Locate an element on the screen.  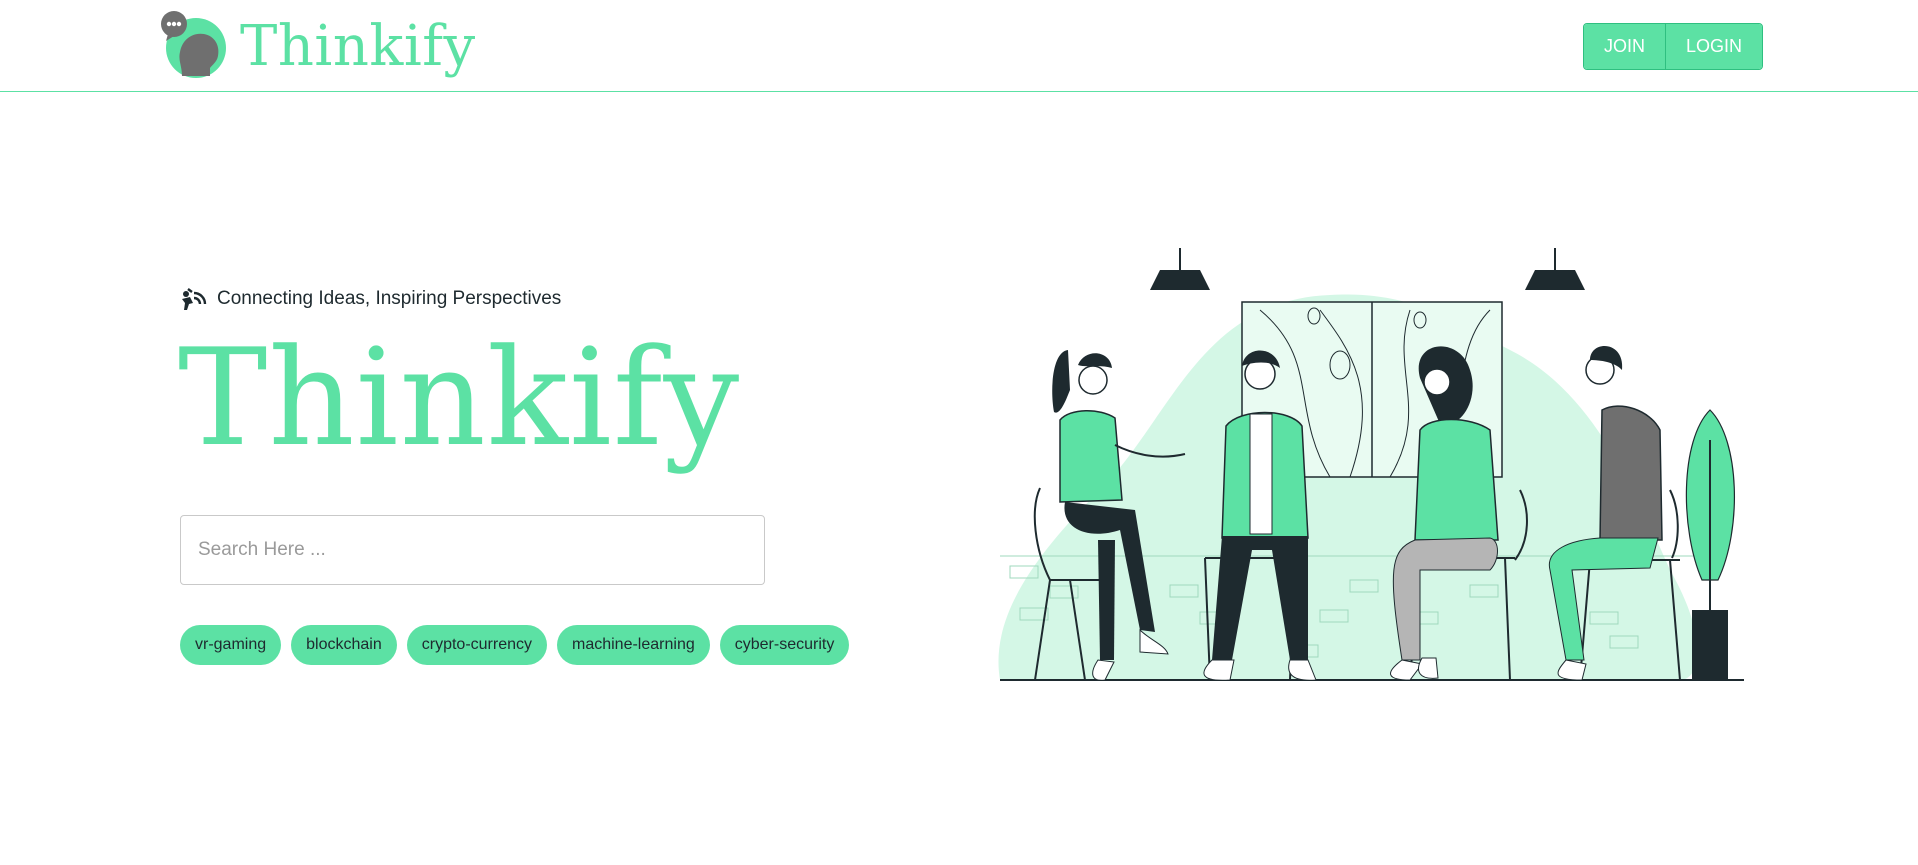
brand-name: Thinkify is located at coordinates (358, 46).